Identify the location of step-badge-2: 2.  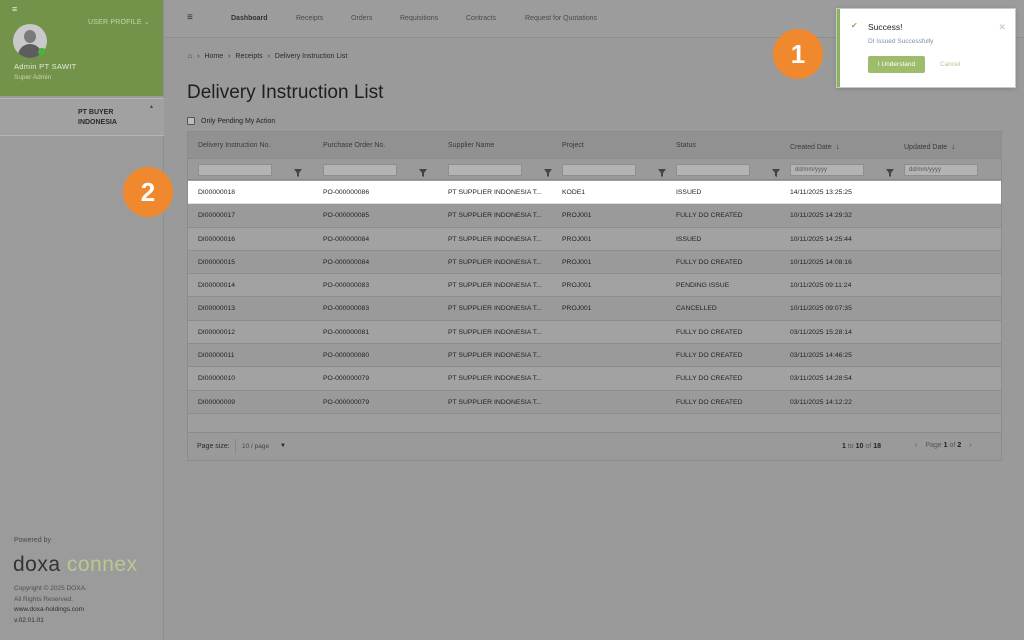
(148, 192).